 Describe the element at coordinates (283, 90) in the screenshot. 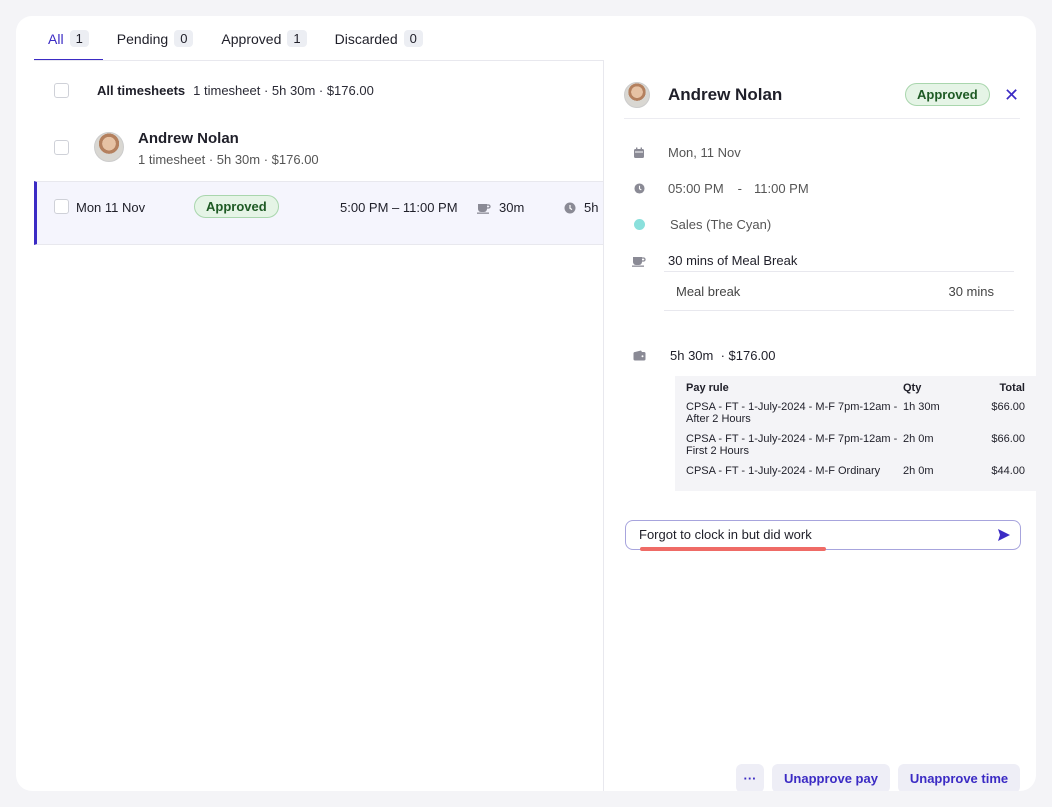

I see `all-timesheets-summary: 1 timesheet · 5h 30m · $176.00` at that location.